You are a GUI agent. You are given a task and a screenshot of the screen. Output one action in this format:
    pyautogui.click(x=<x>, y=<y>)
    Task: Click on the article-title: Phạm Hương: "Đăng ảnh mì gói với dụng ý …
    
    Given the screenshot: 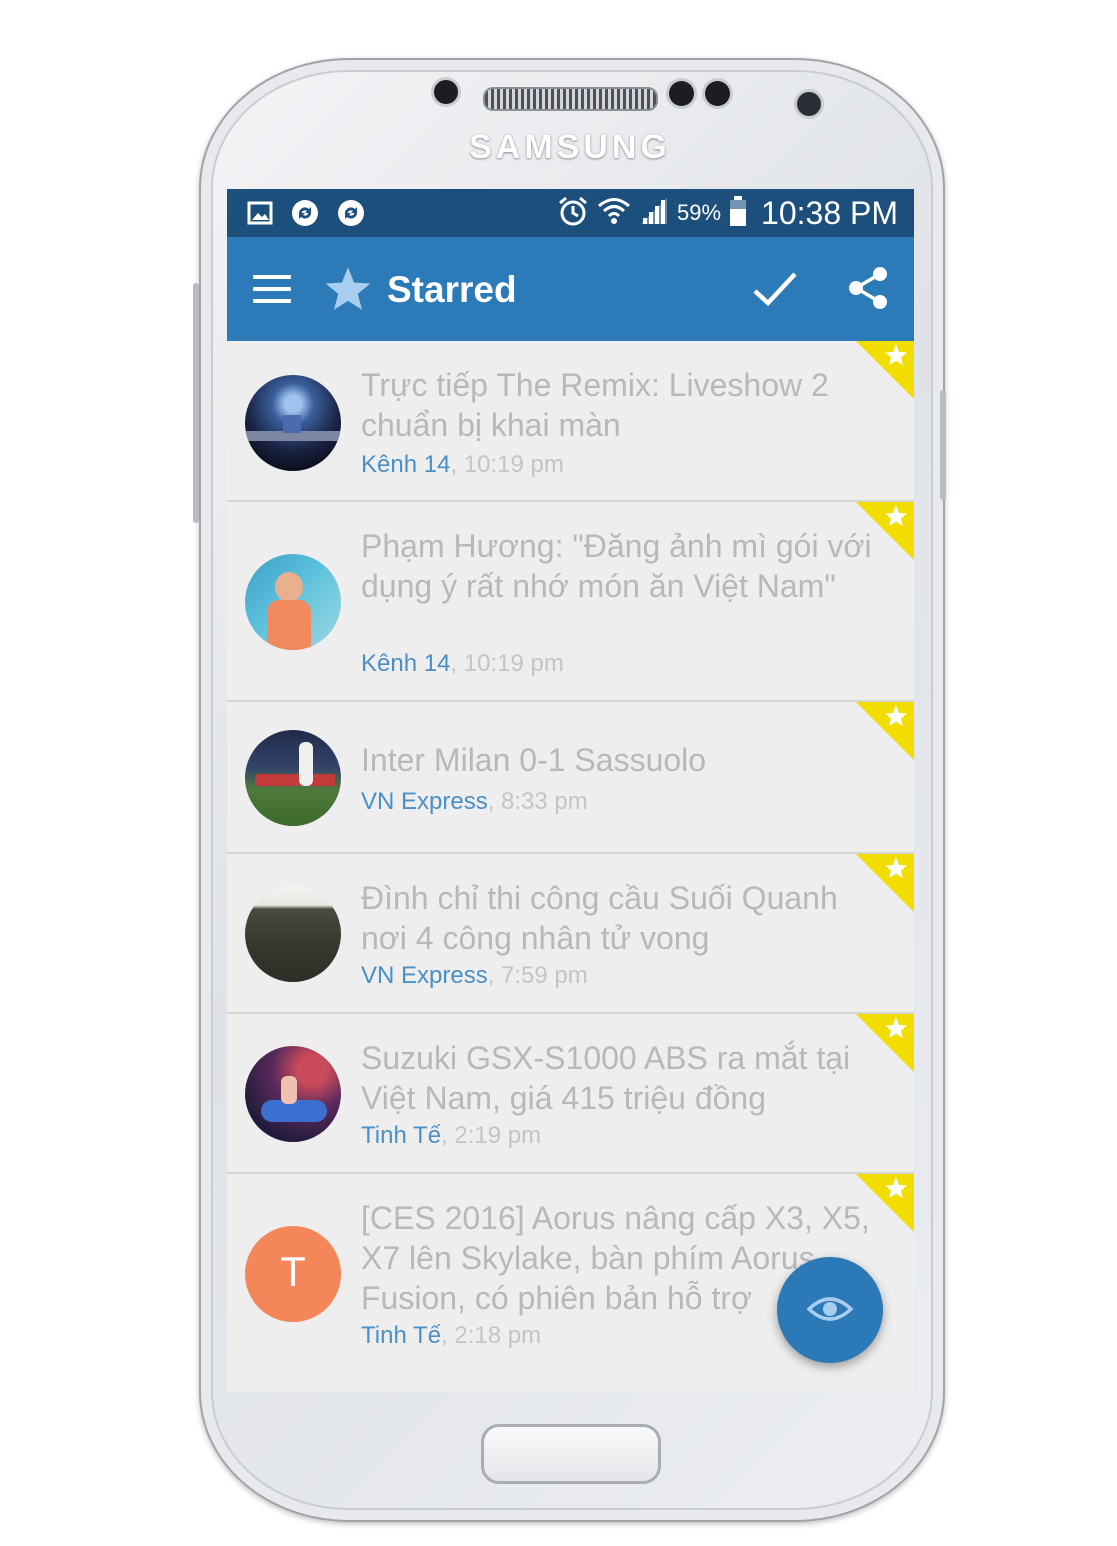 What is the action you would take?
    pyautogui.click(x=616, y=566)
    